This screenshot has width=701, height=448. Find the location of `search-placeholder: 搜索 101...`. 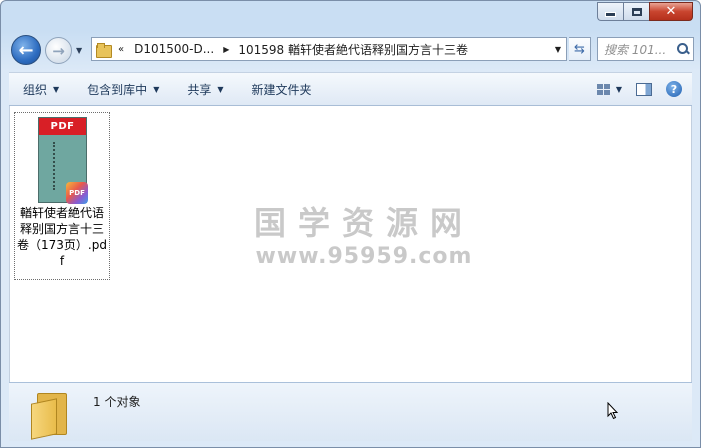

search-placeholder: 搜索 101... is located at coordinates (635, 49).